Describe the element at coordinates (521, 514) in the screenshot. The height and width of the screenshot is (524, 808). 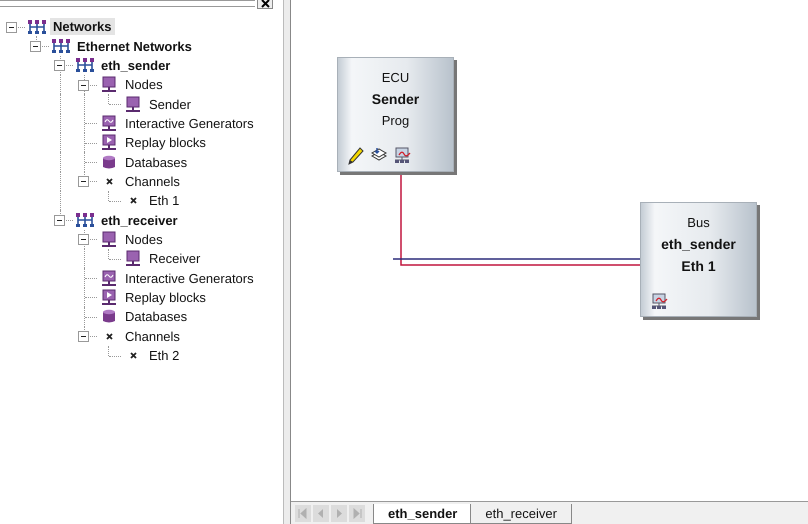
I see `sheet-tab: eth_receiver` at that location.